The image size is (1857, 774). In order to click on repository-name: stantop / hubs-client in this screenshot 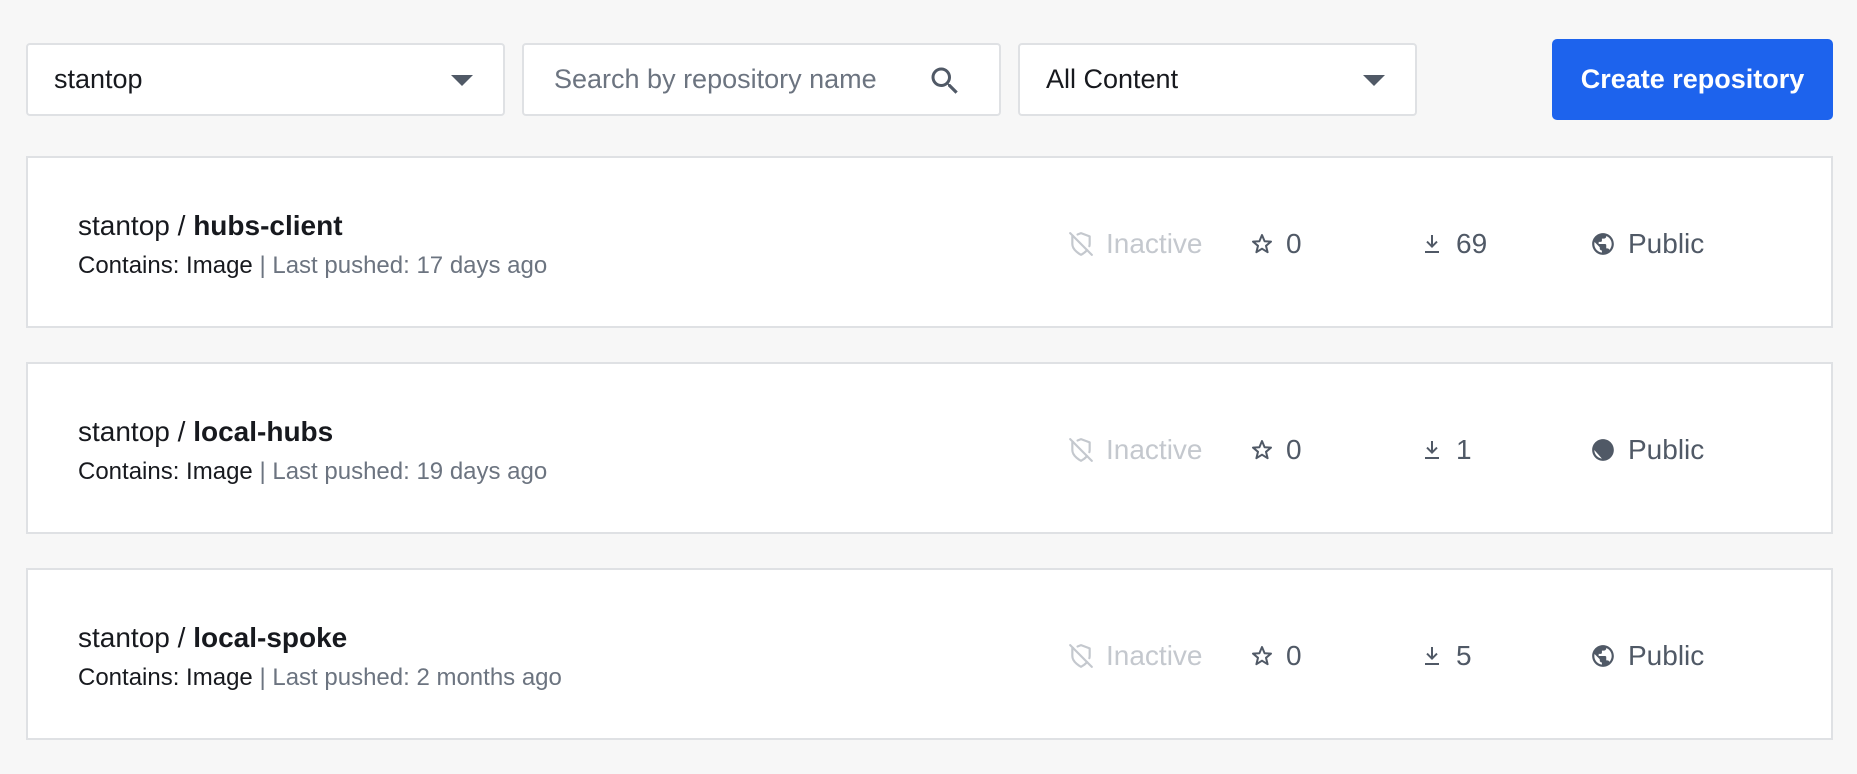, I will do `click(210, 226)`.